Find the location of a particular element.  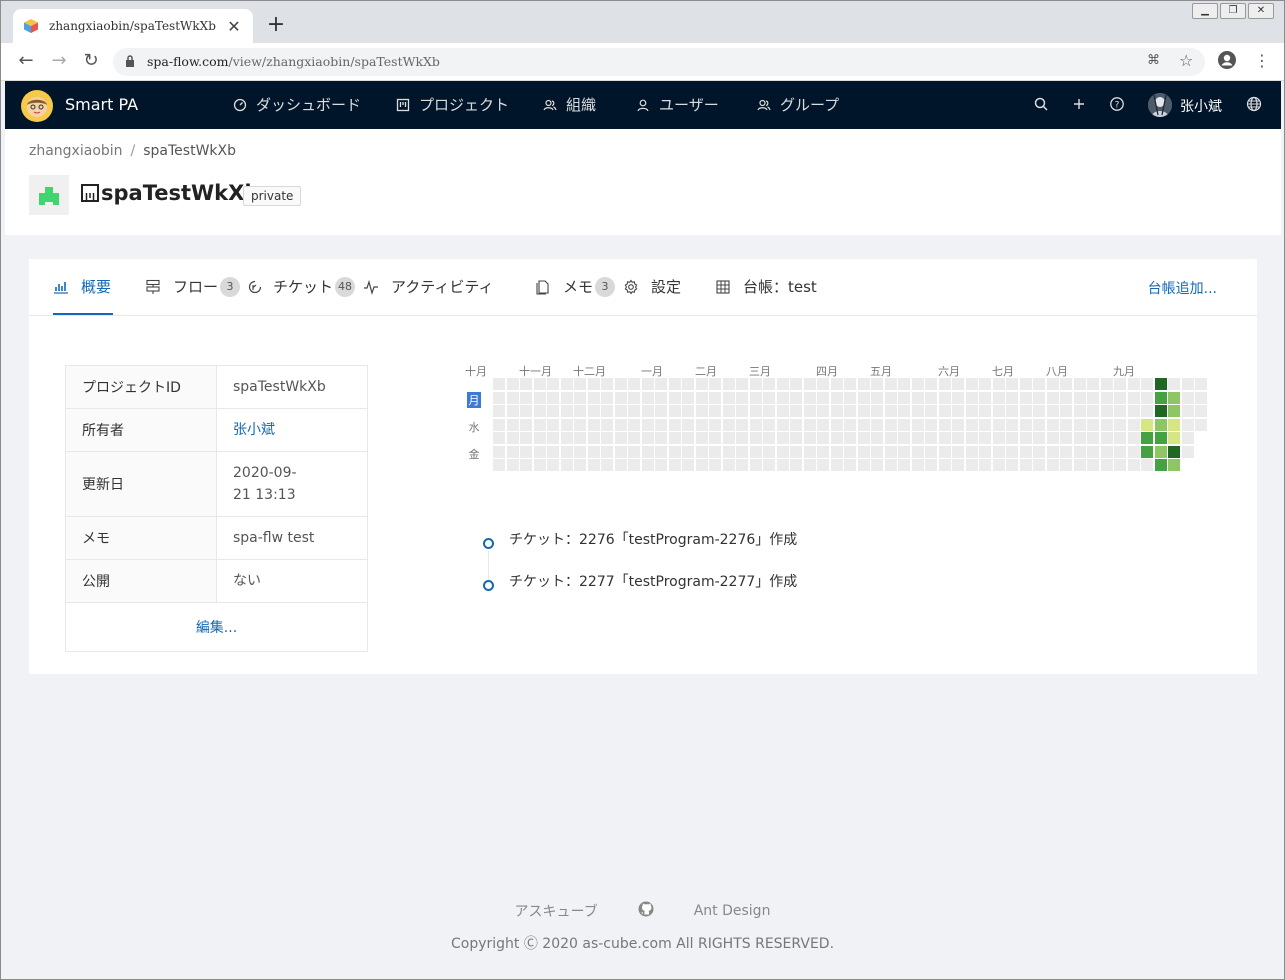

more-menu-icon: ⋮ is located at coordinates (1262, 60).